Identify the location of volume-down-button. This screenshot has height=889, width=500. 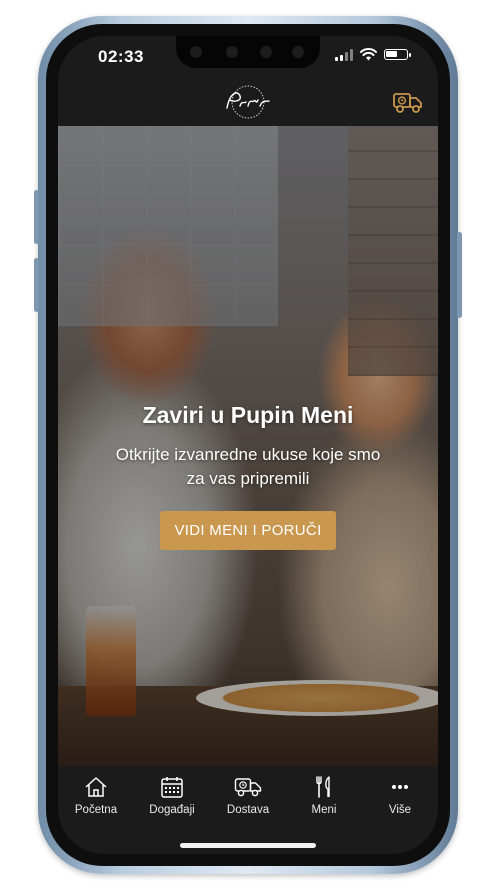
(36, 285).